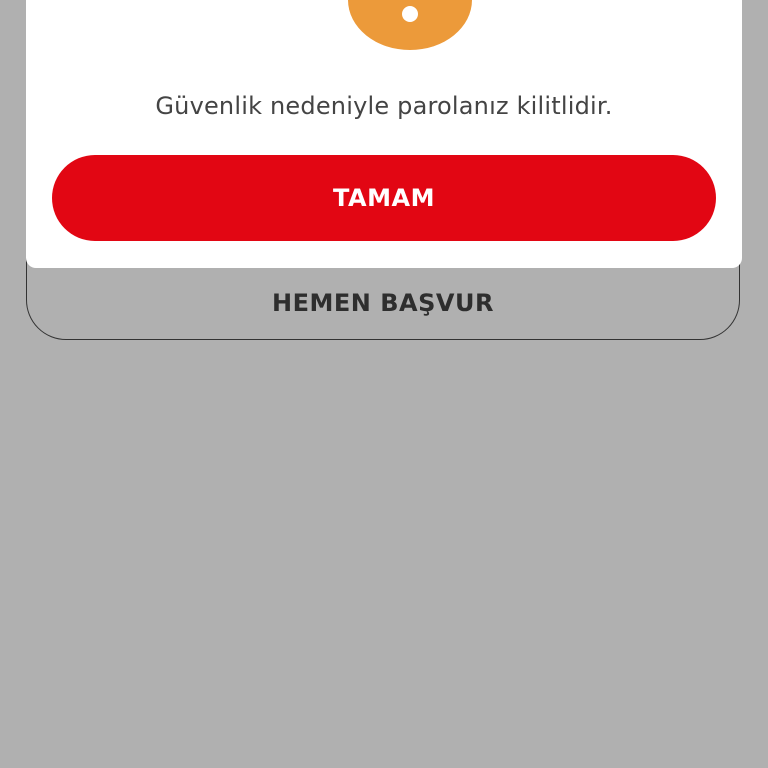 The width and height of the screenshot is (768, 768). Describe the element at coordinates (383, 303) in the screenshot. I see `apply-now-label: HEMEN BAŞVUR` at that location.